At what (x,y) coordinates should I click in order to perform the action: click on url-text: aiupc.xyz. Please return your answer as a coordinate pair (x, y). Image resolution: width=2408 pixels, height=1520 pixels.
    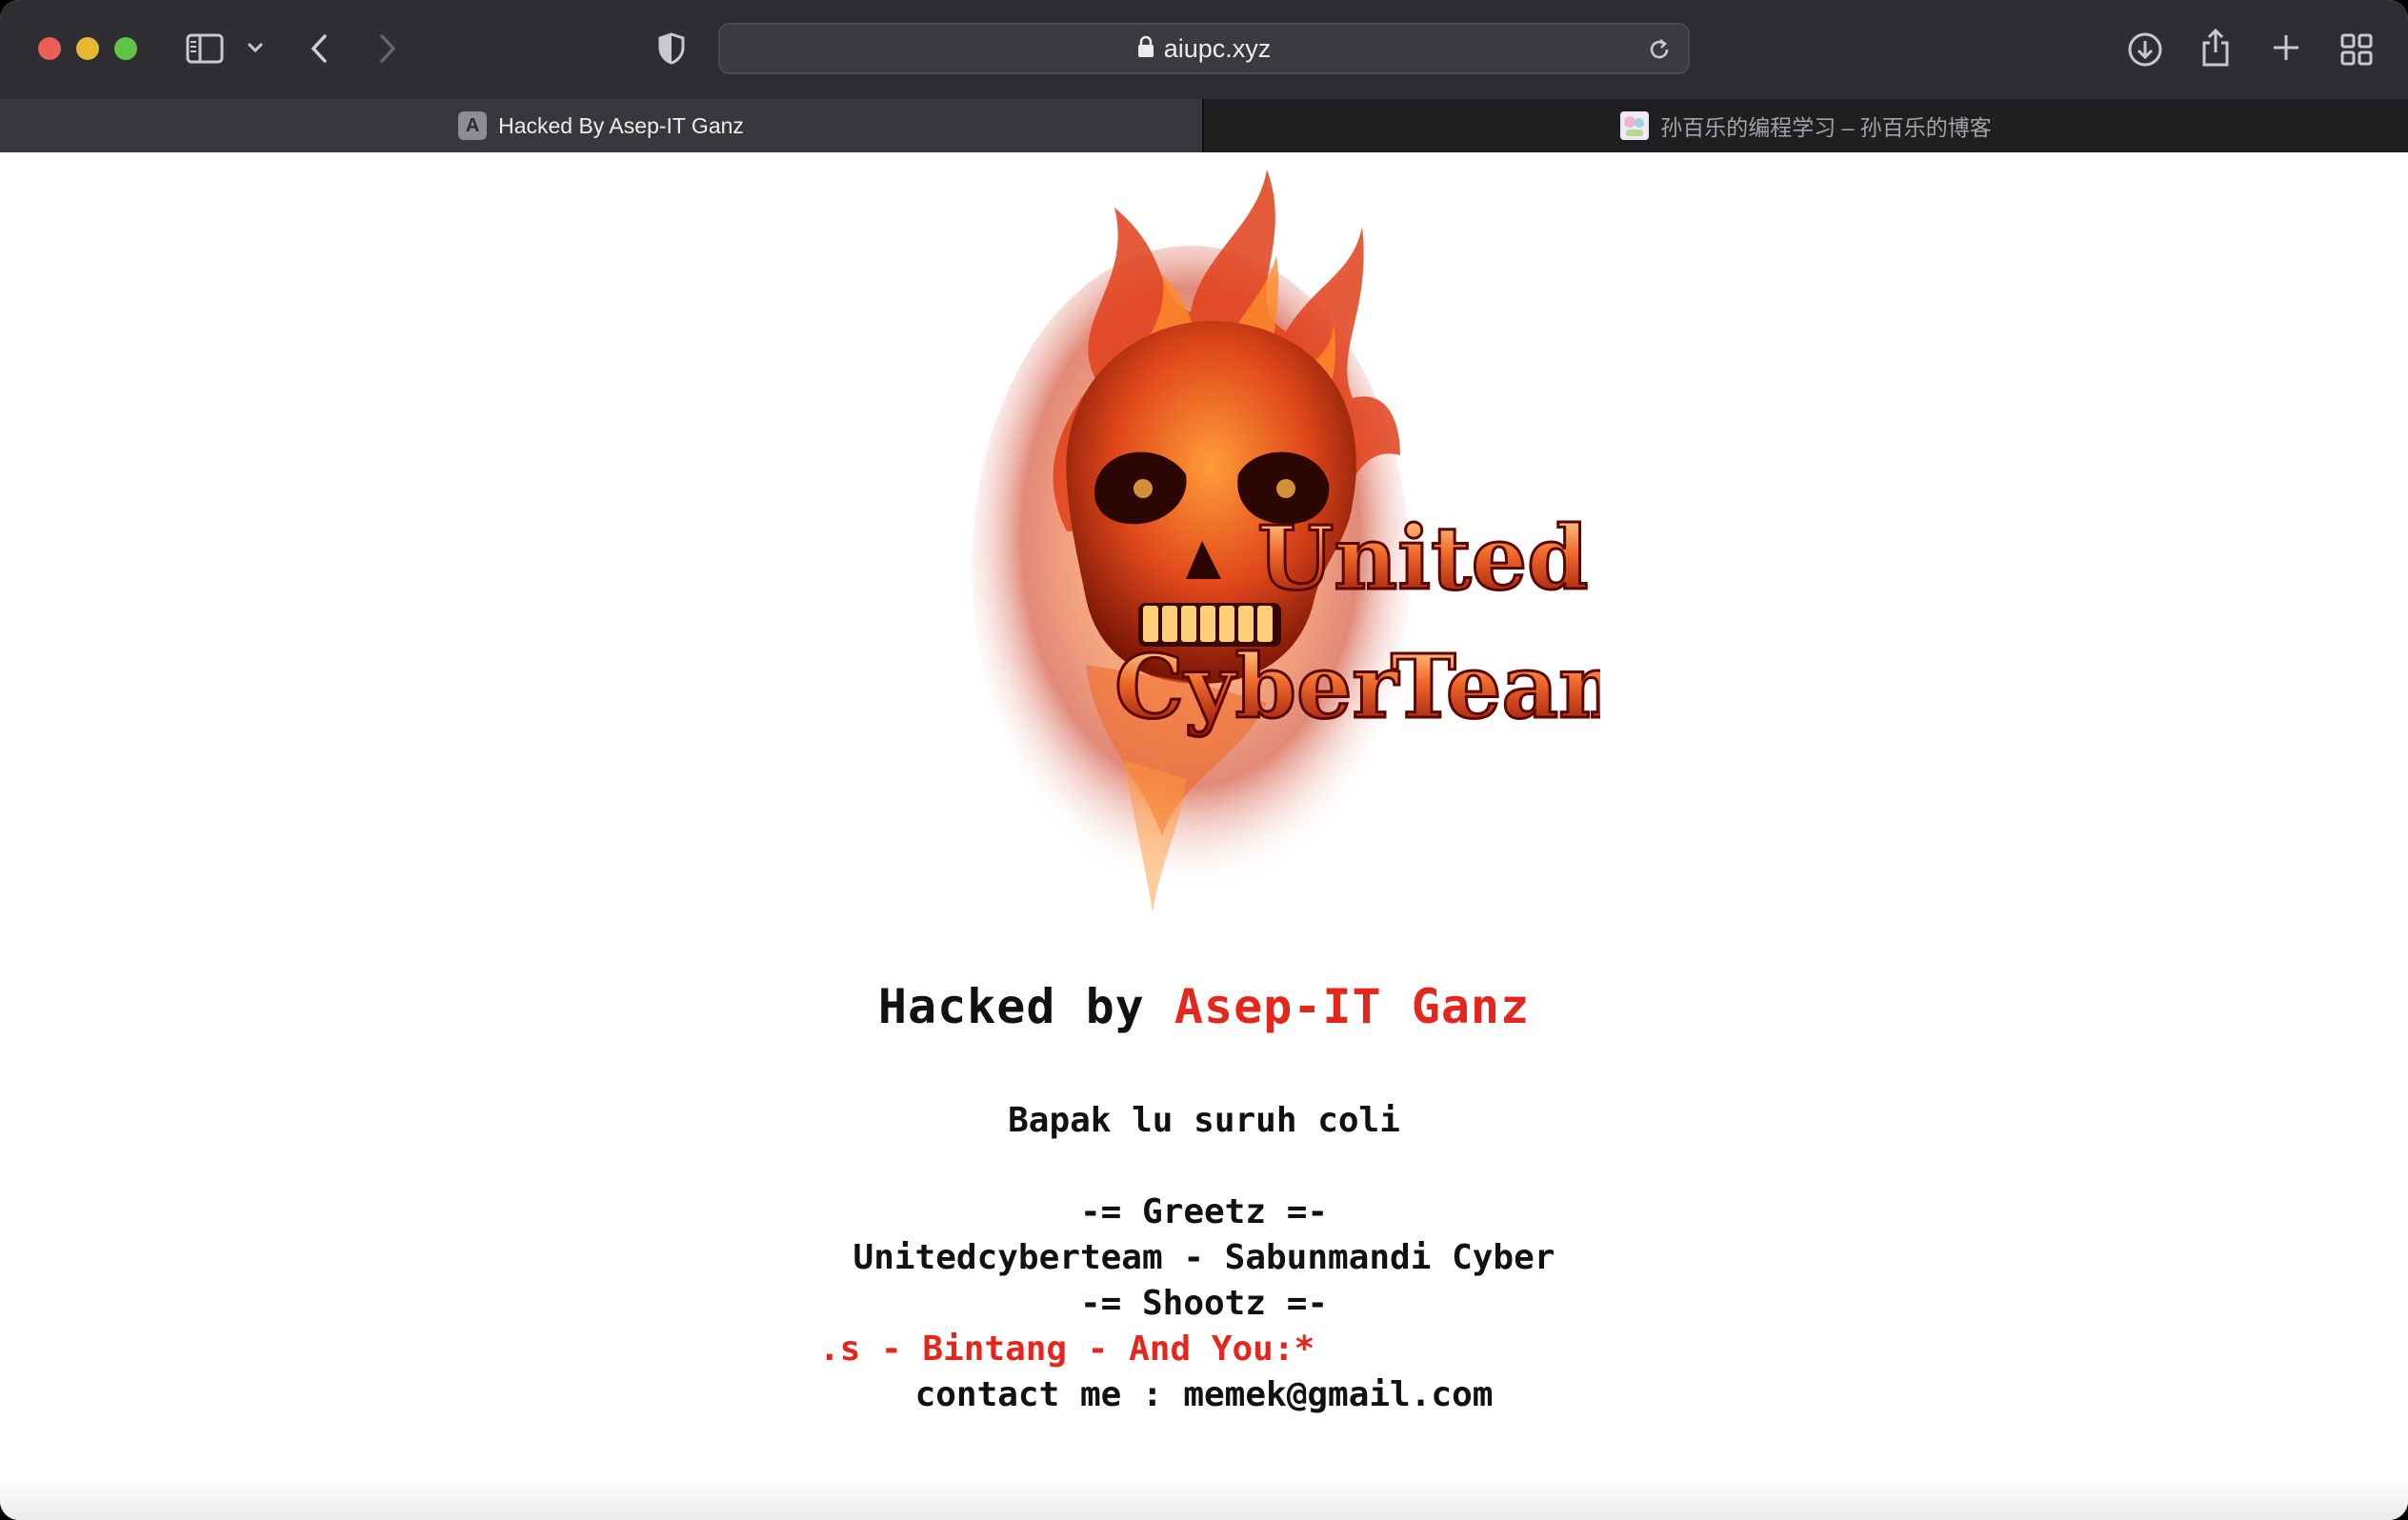
    Looking at the image, I should click on (1217, 48).